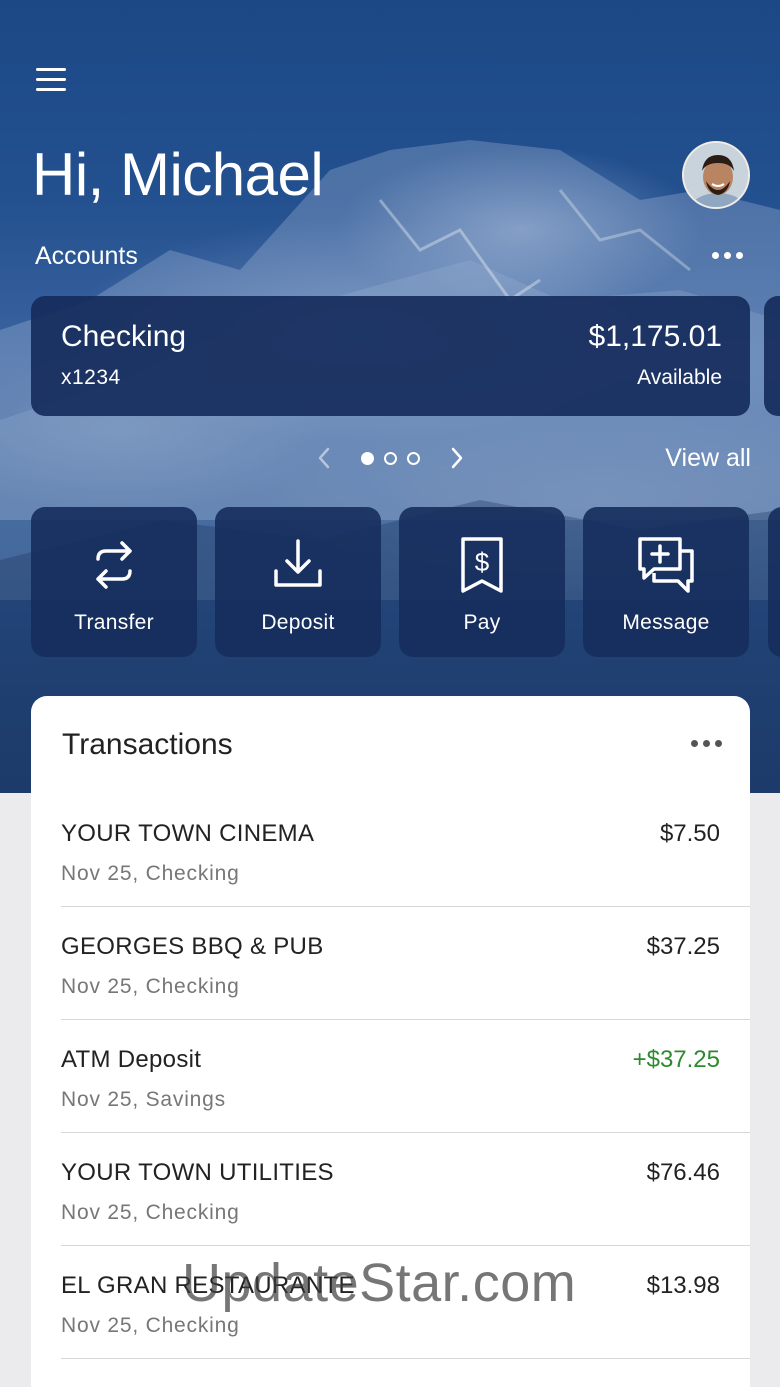 The height and width of the screenshot is (1387, 780). Describe the element at coordinates (298, 622) in the screenshot. I see `deposit-label: Deposit` at that location.